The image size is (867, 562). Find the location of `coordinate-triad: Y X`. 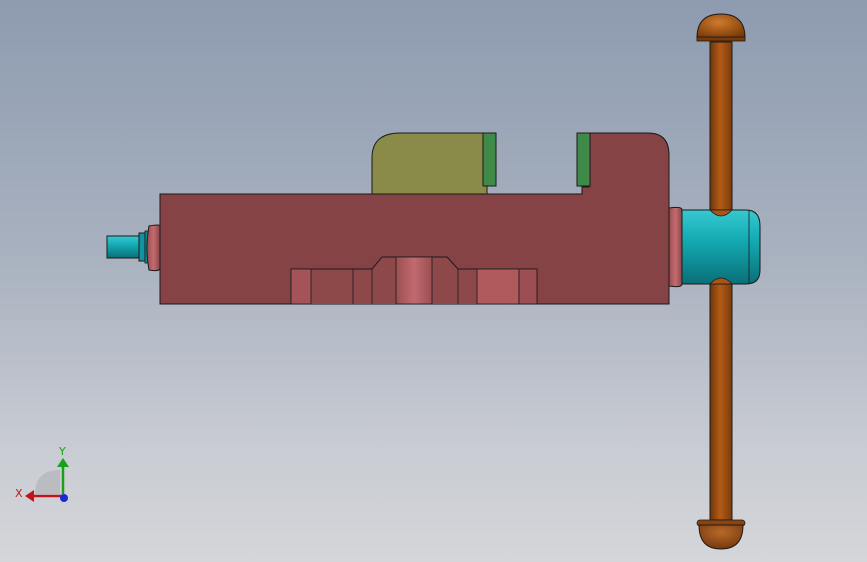

coordinate-triad: Y X is located at coordinates (42, 473).